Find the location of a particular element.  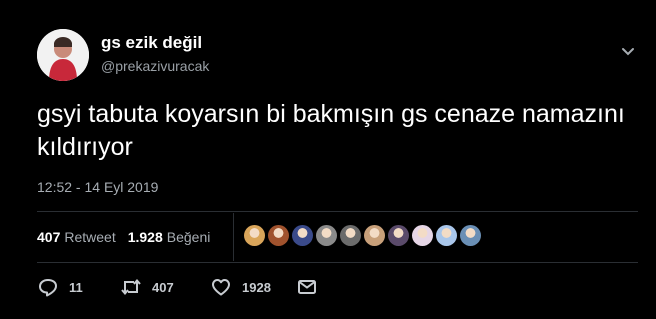

chevron-down-icon is located at coordinates (628, 52).